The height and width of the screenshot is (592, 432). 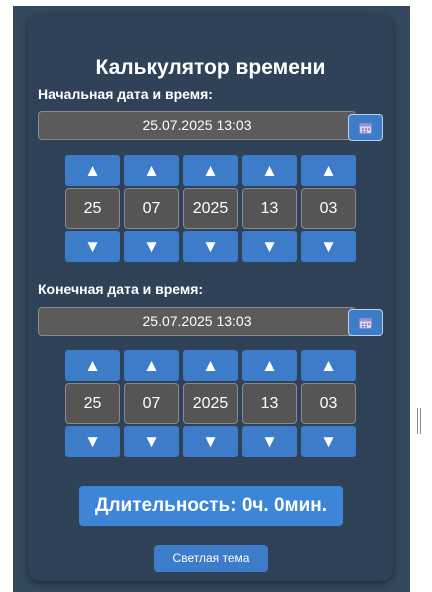 I want to click on start-day-spinner: ▲ 25 ▼, so click(x=92, y=210).